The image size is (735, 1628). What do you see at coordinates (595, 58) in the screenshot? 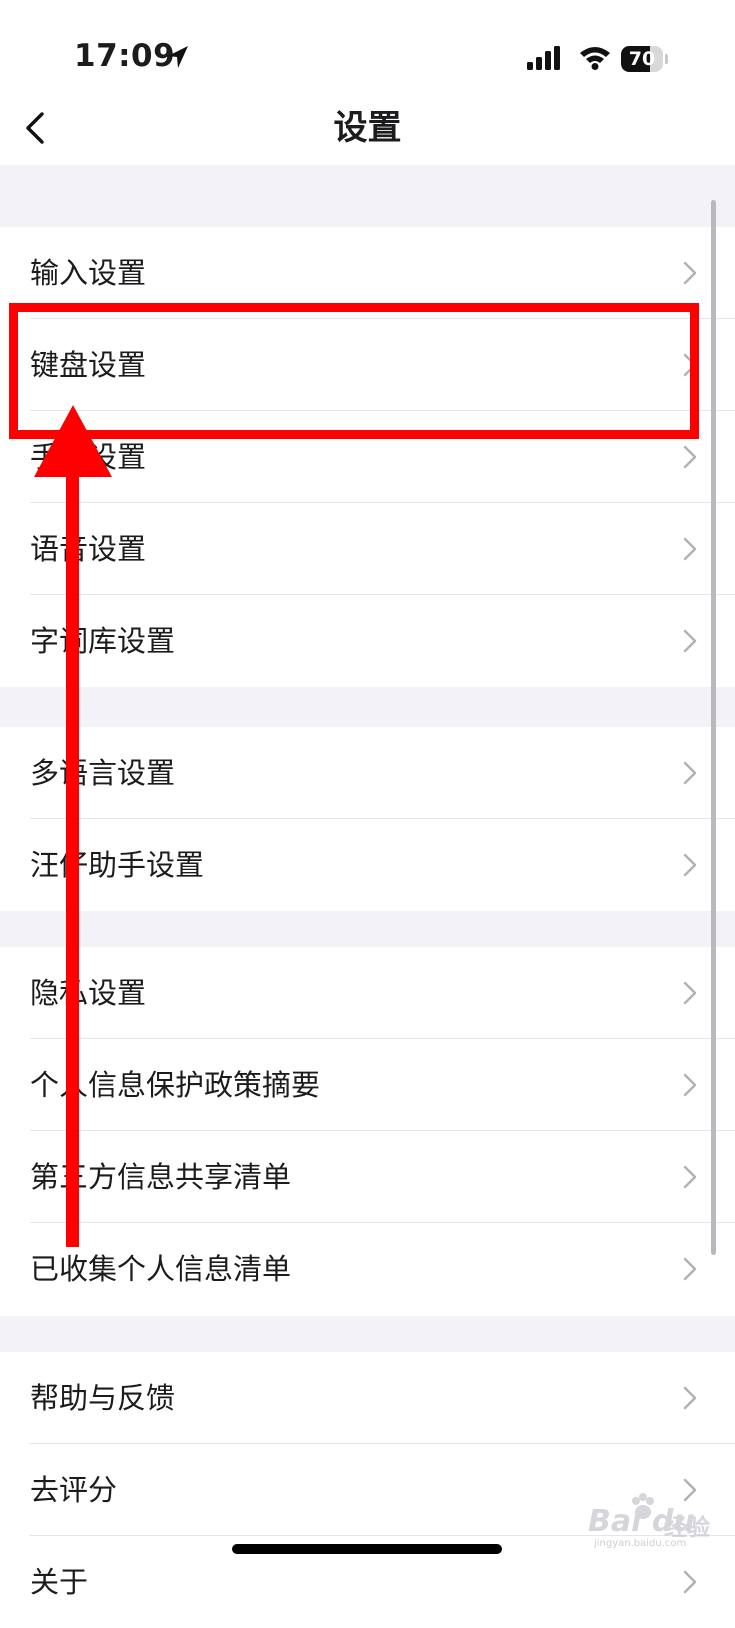
I see `wifi-icon` at bounding box center [595, 58].